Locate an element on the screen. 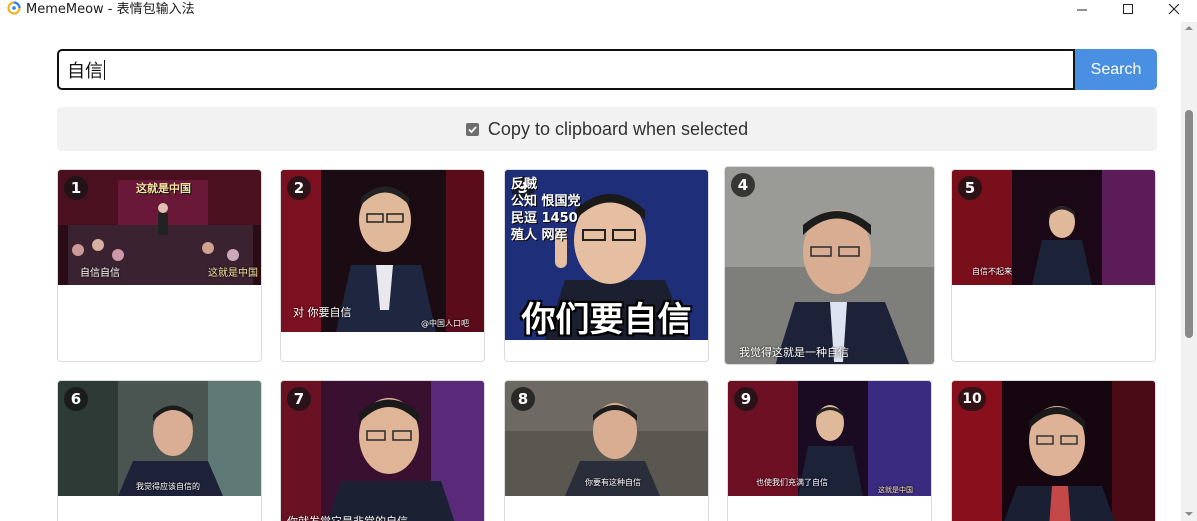 The width and height of the screenshot is (1197, 521). meme-caption: 也使我们充满了自信 is located at coordinates (792, 482).